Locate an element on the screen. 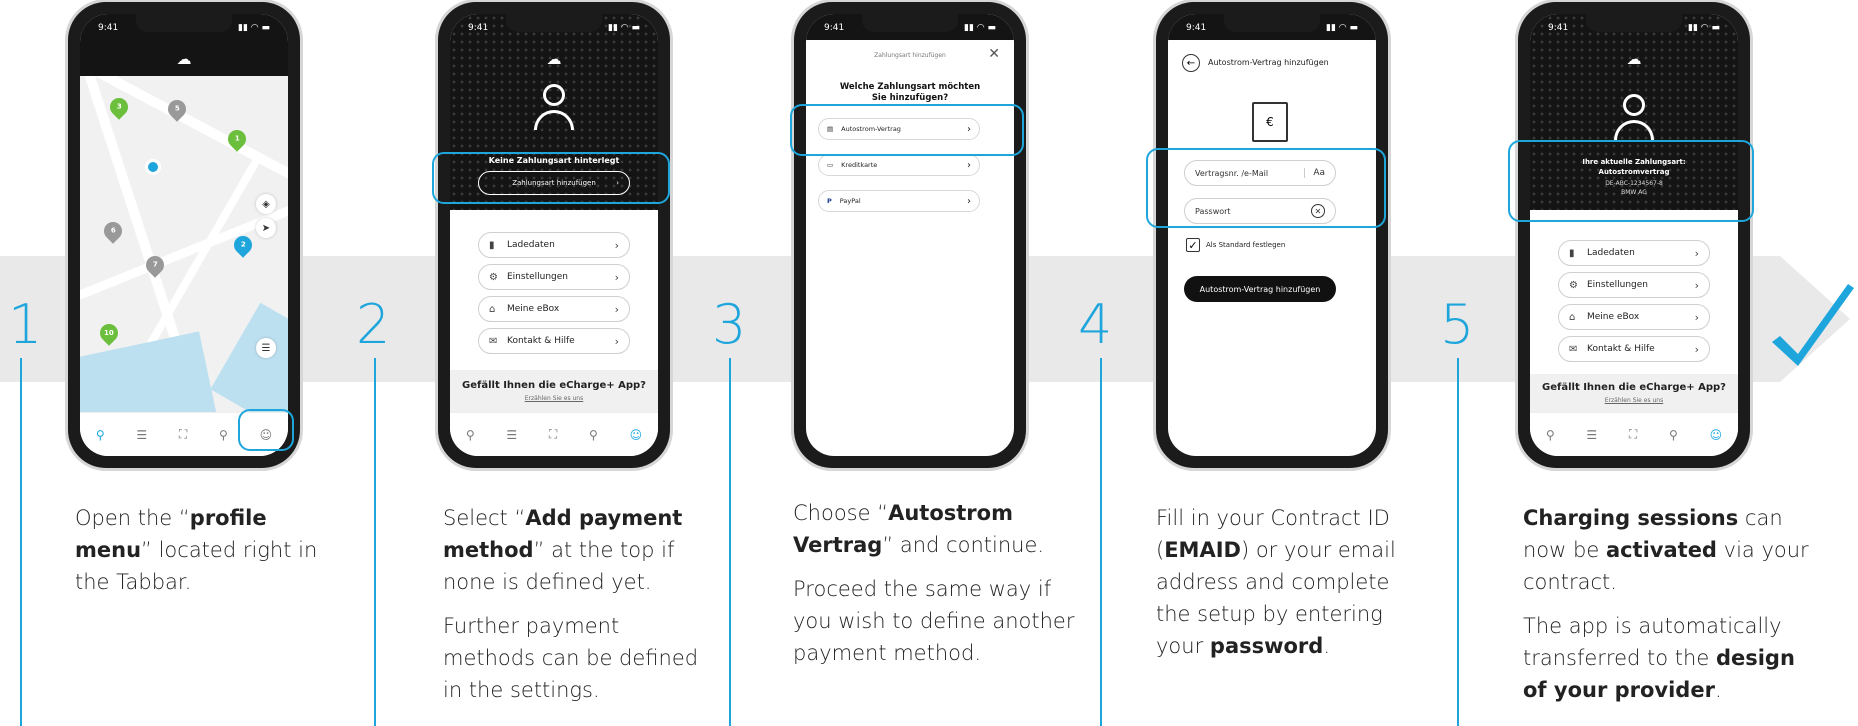 This screenshot has width=1858, height=726. step-number: 4 is located at coordinates (1095, 324).